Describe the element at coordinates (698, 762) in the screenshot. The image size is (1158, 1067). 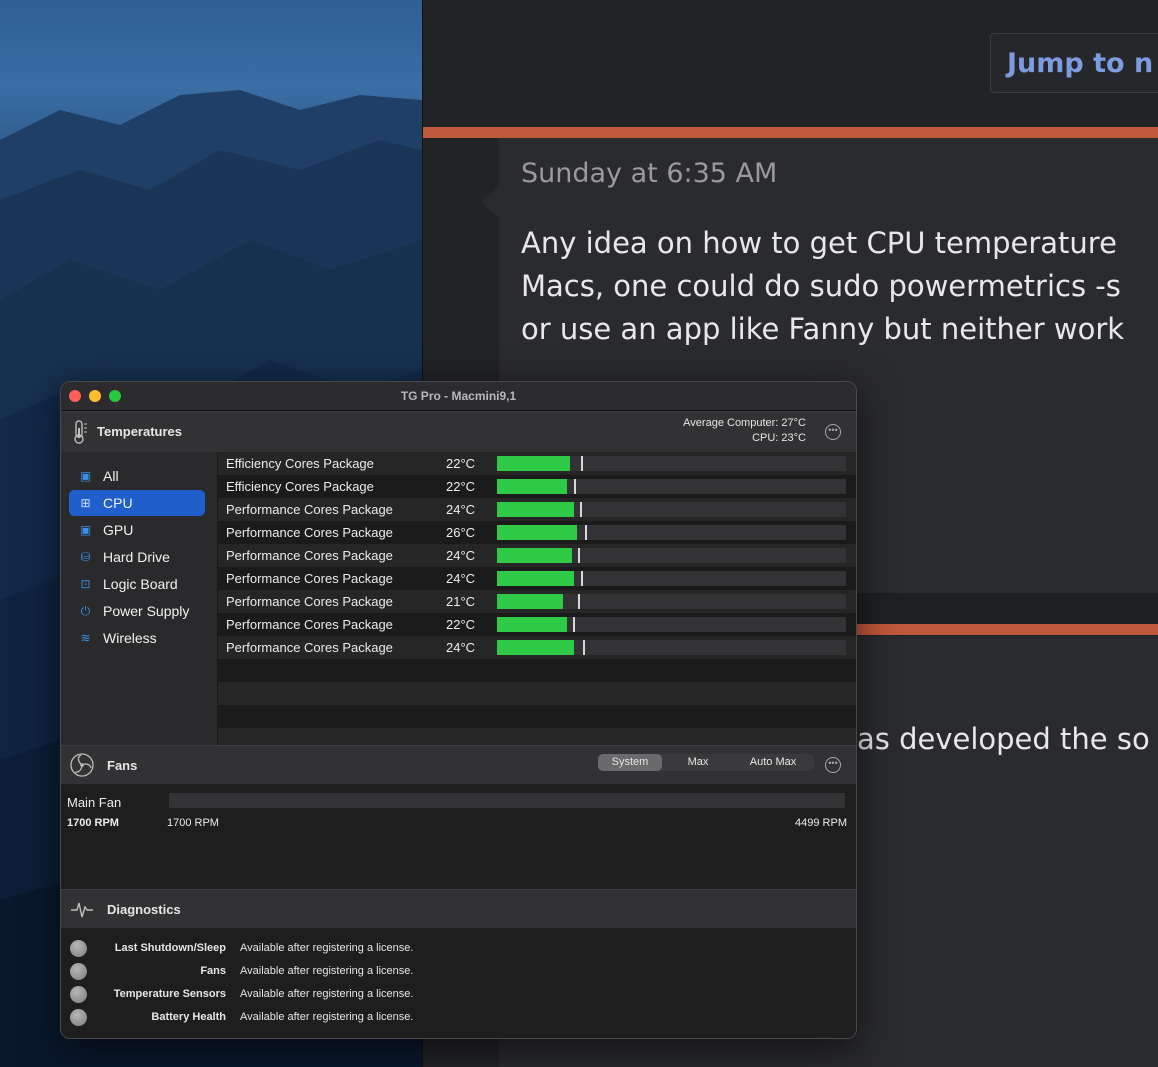
I see `fan-mode-max: Max` at that location.